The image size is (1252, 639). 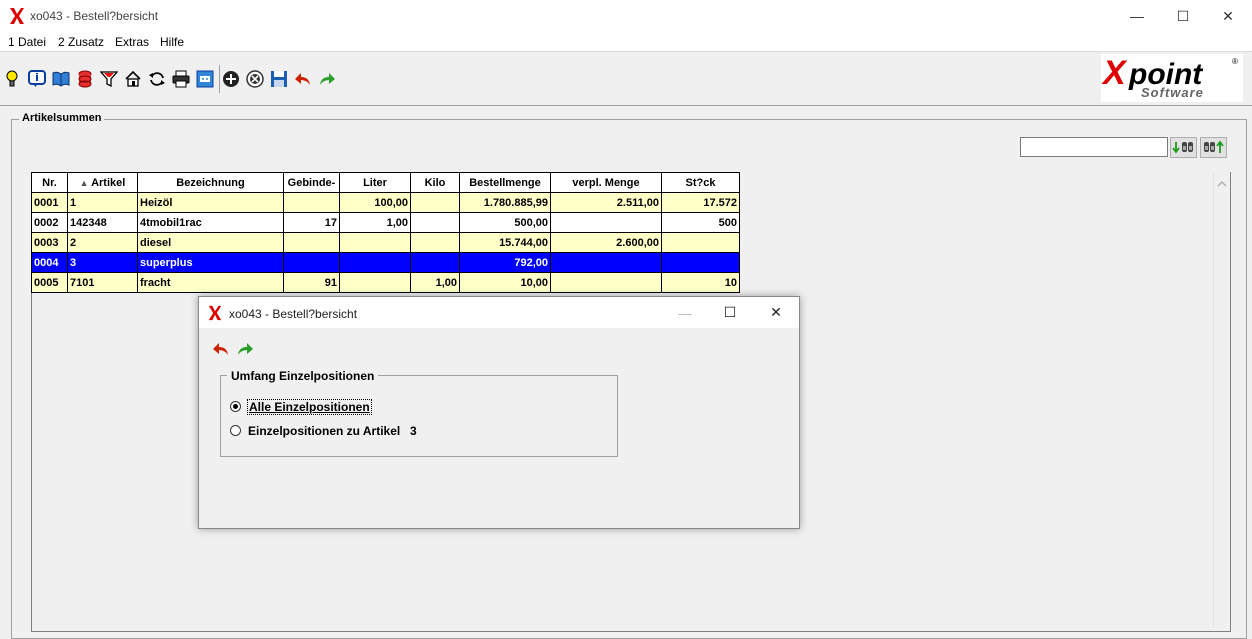 What do you see at coordinates (375, 182) in the screenshot?
I see `col-liter: Liter` at bounding box center [375, 182].